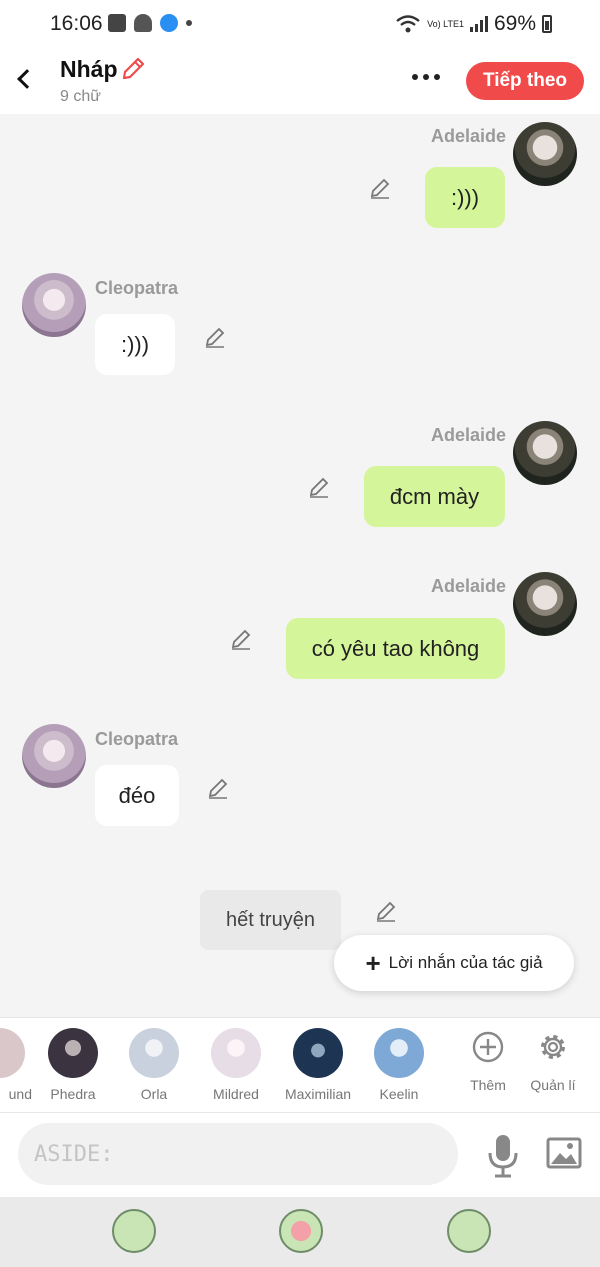 This screenshot has height=1267, width=600. What do you see at coordinates (143, 23) in the screenshot?
I see `android-icon` at bounding box center [143, 23].